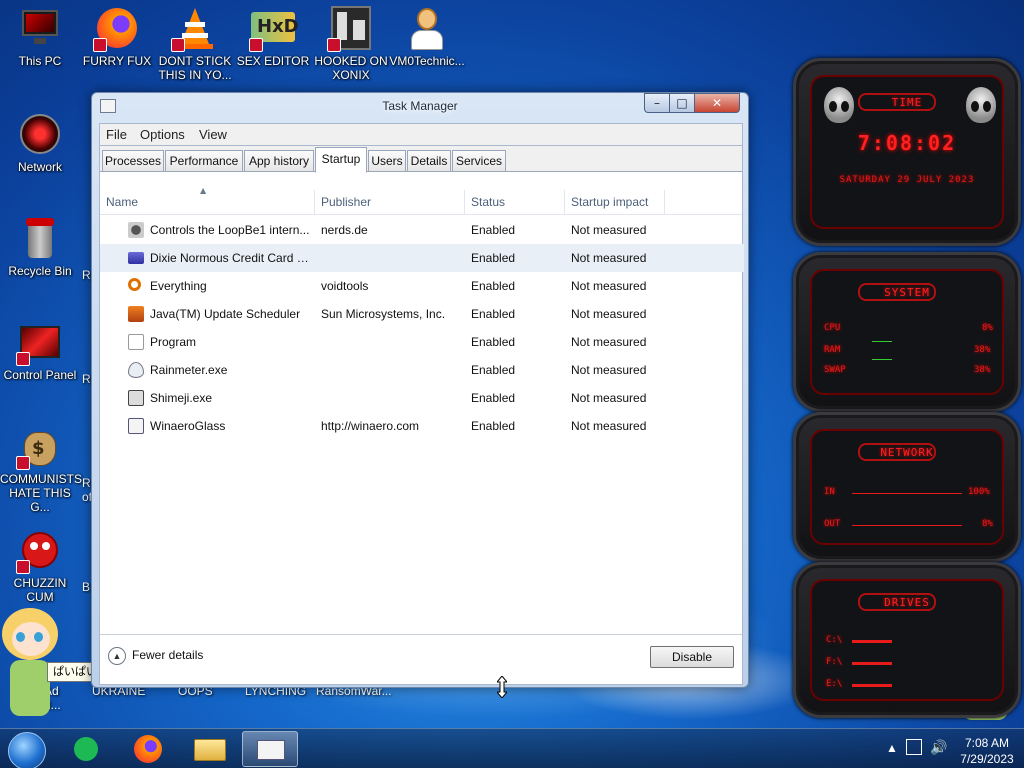 Image resolution: width=1024 pixels, height=768 pixels. Describe the element at coordinates (512, 748) in the screenshot. I see `taskbar: ▲ 🔊 7:08 AM 7/29/2023` at that location.